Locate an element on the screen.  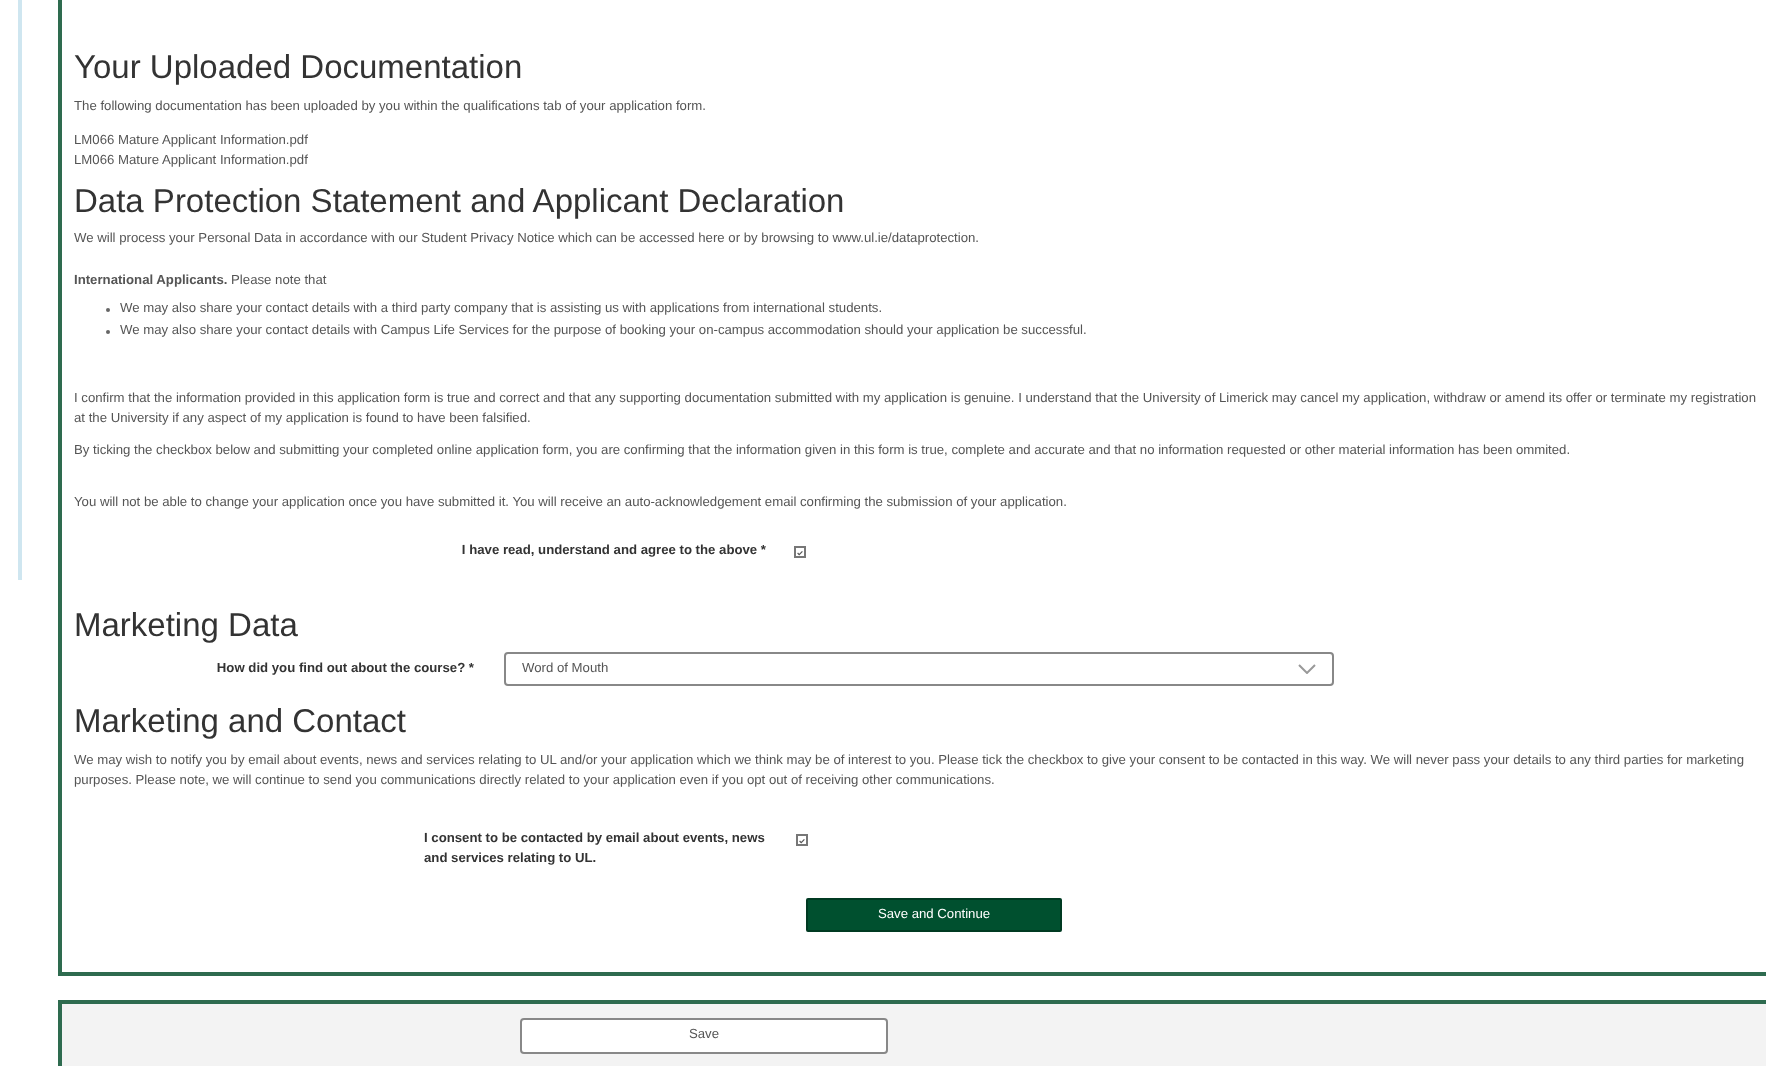
section-title: Your Uploaded Documentation is located at coordinates (299, 68).